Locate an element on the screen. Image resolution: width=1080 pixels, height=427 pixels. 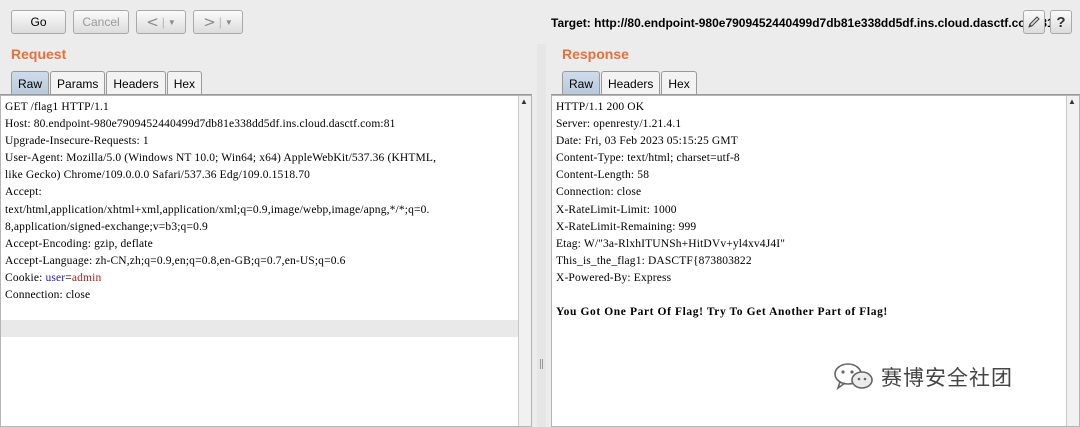
forward-button: > | ▼ is located at coordinates (218, 22).